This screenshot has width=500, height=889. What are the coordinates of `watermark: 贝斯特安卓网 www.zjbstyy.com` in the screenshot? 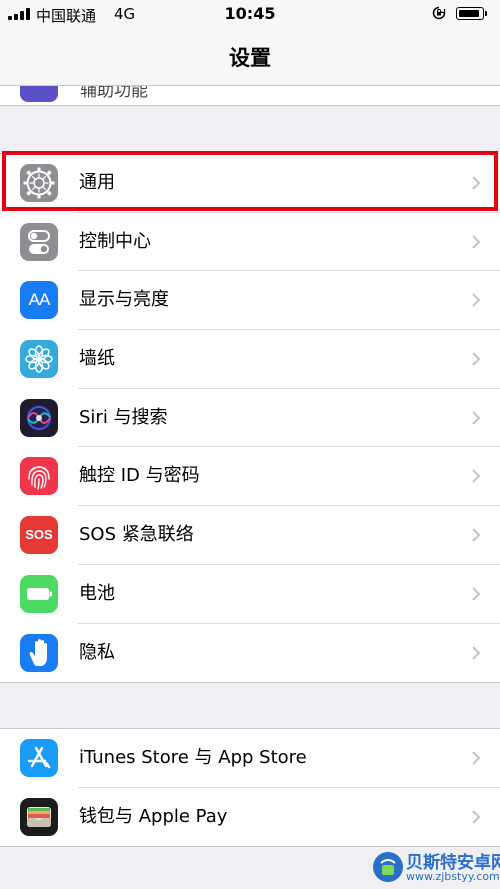 It's located at (435, 868).